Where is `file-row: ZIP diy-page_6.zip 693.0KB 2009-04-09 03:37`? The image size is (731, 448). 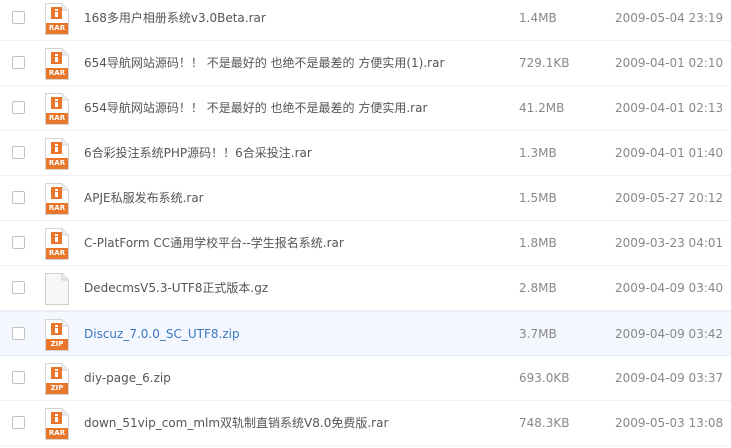 file-row: ZIP diy-page_6.zip 693.0KB 2009-04-09 03:37 is located at coordinates (365, 378).